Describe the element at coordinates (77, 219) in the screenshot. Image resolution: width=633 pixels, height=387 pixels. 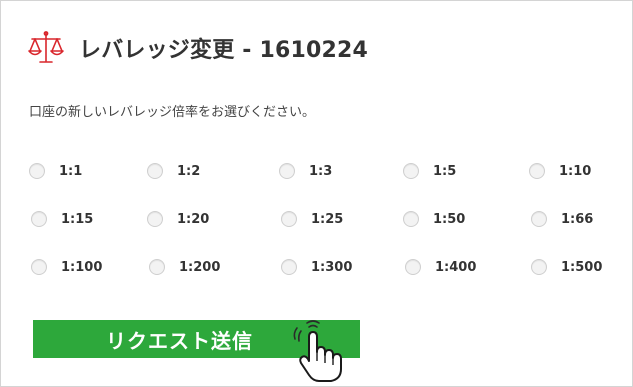
I see `leverage-option-label: 1:15` at that location.